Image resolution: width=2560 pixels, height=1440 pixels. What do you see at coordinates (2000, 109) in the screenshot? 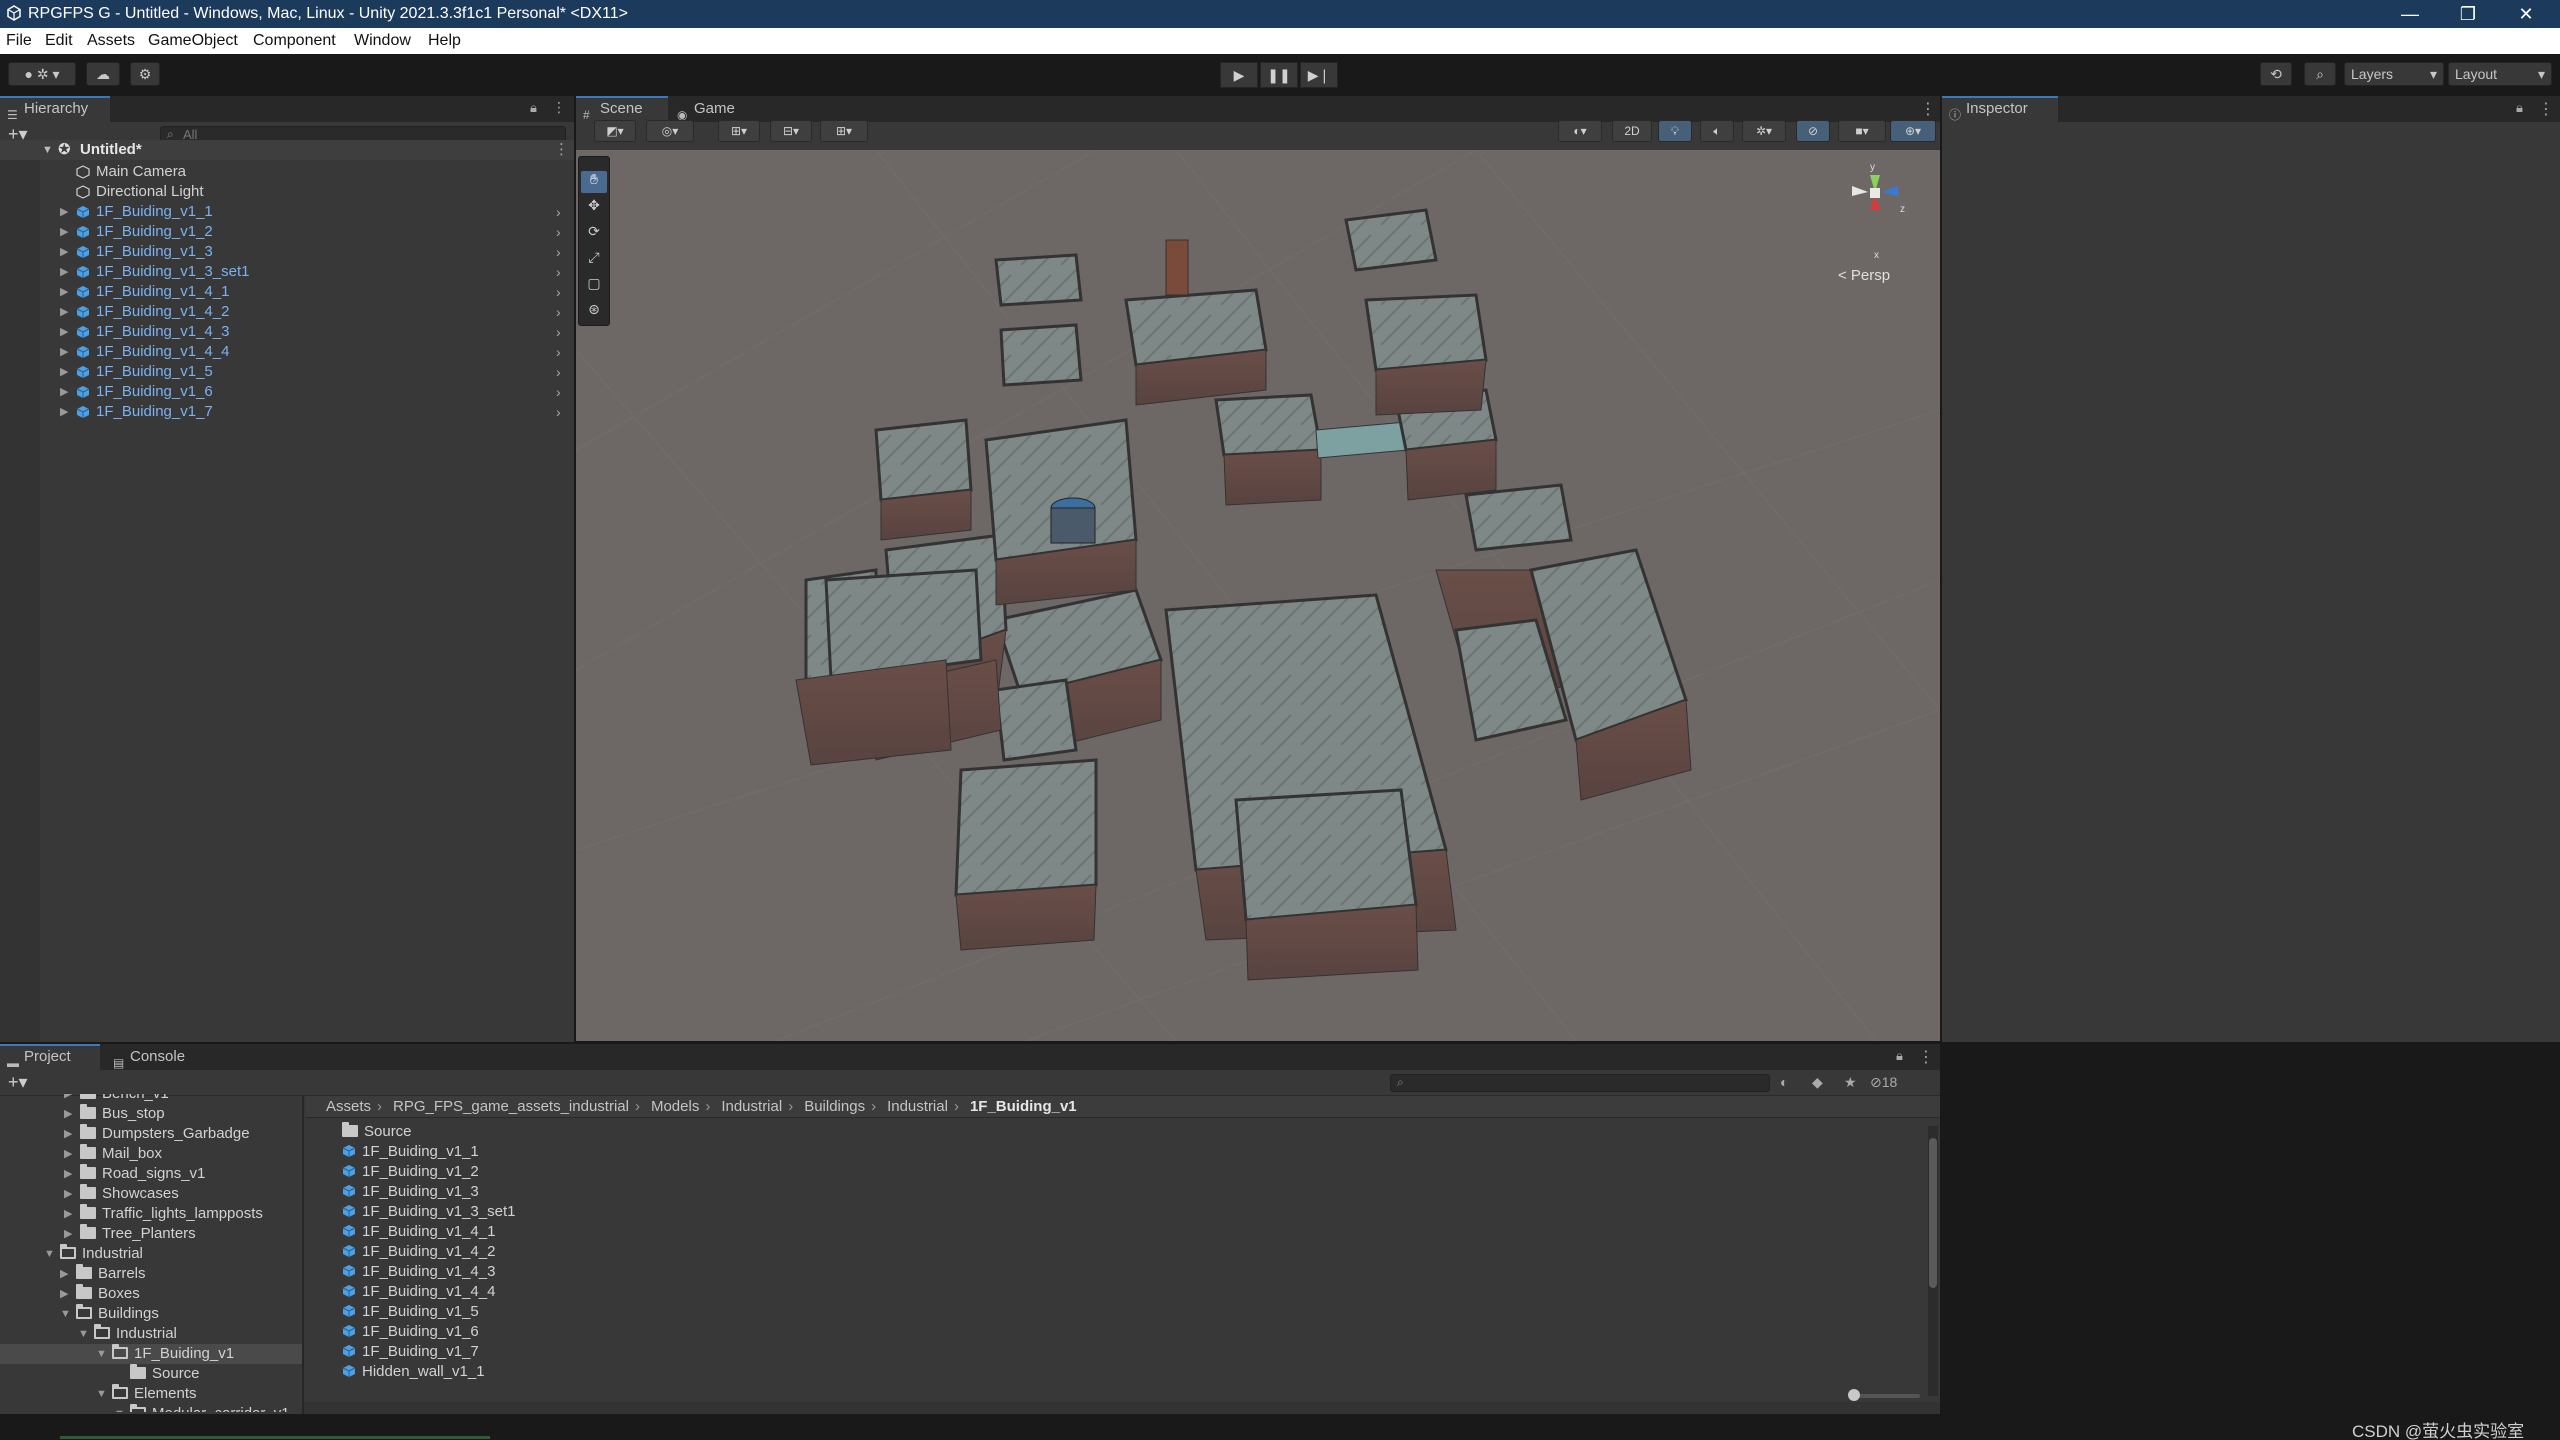
I see `tab-inspector: ⓘ Inspector` at bounding box center [2000, 109].